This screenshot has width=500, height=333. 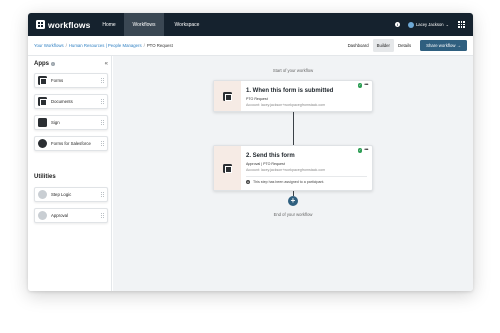 What do you see at coordinates (71, 122) in the screenshot?
I see `app-card-sign: Sign` at bounding box center [71, 122].